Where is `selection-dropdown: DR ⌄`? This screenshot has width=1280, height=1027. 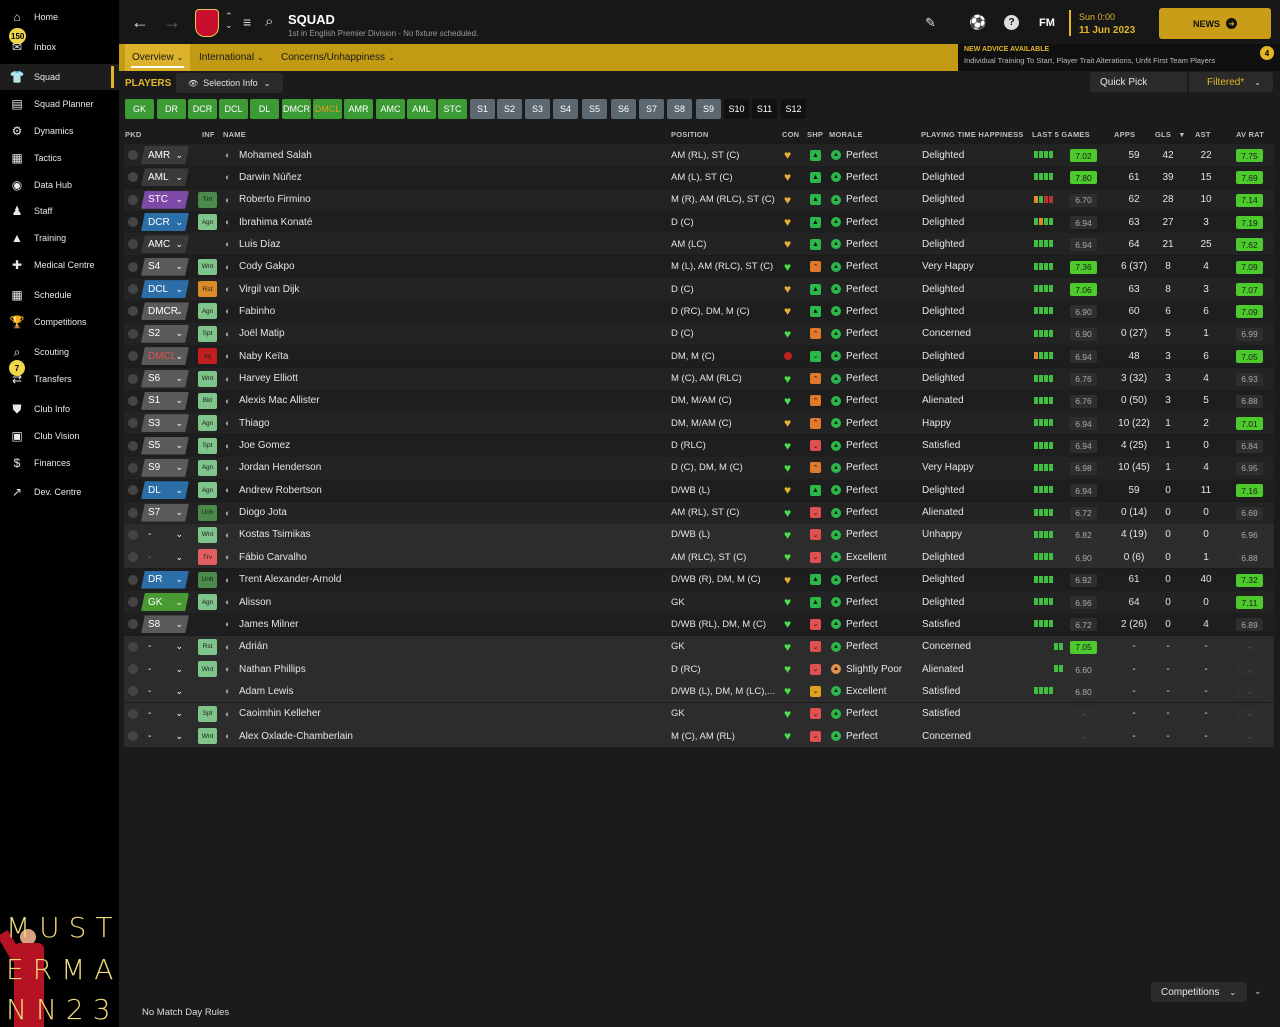 selection-dropdown: DR ⌄ is located at coordinates (165, 579).